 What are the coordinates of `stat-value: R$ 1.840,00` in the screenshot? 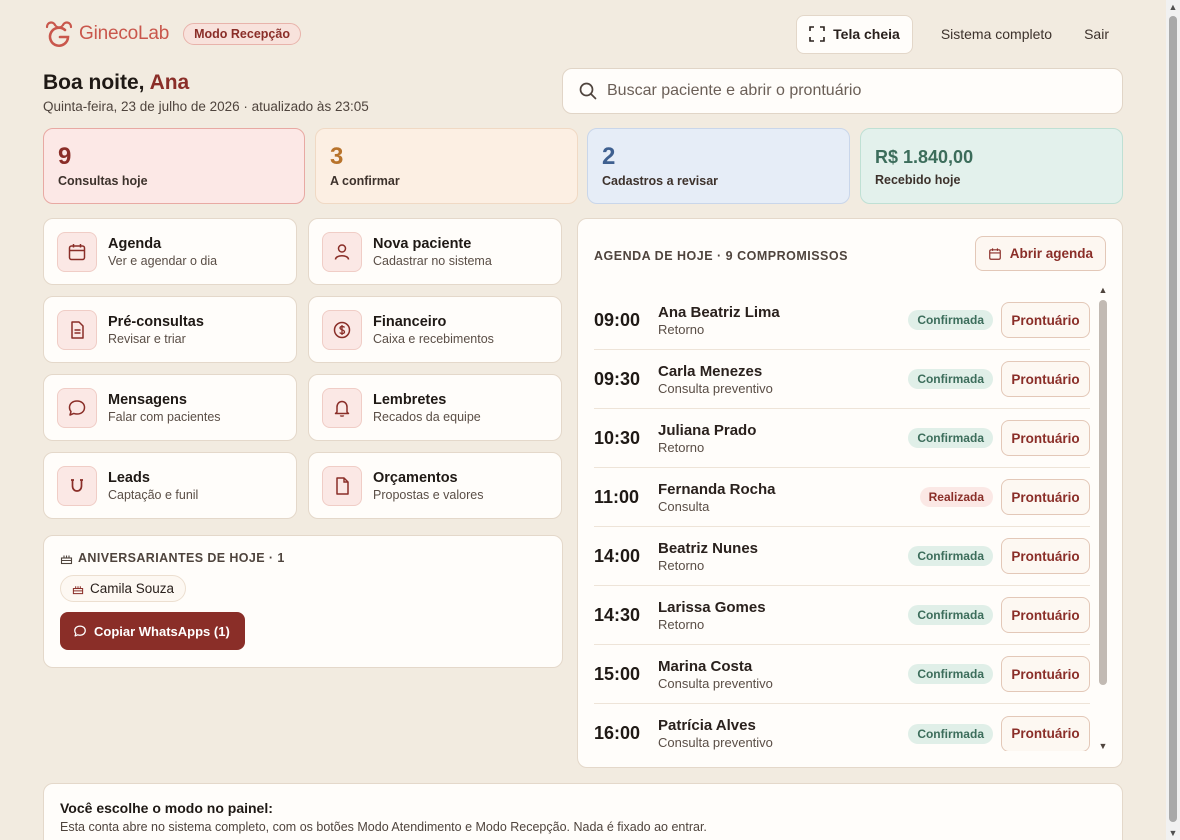 It's located at (924, 157).